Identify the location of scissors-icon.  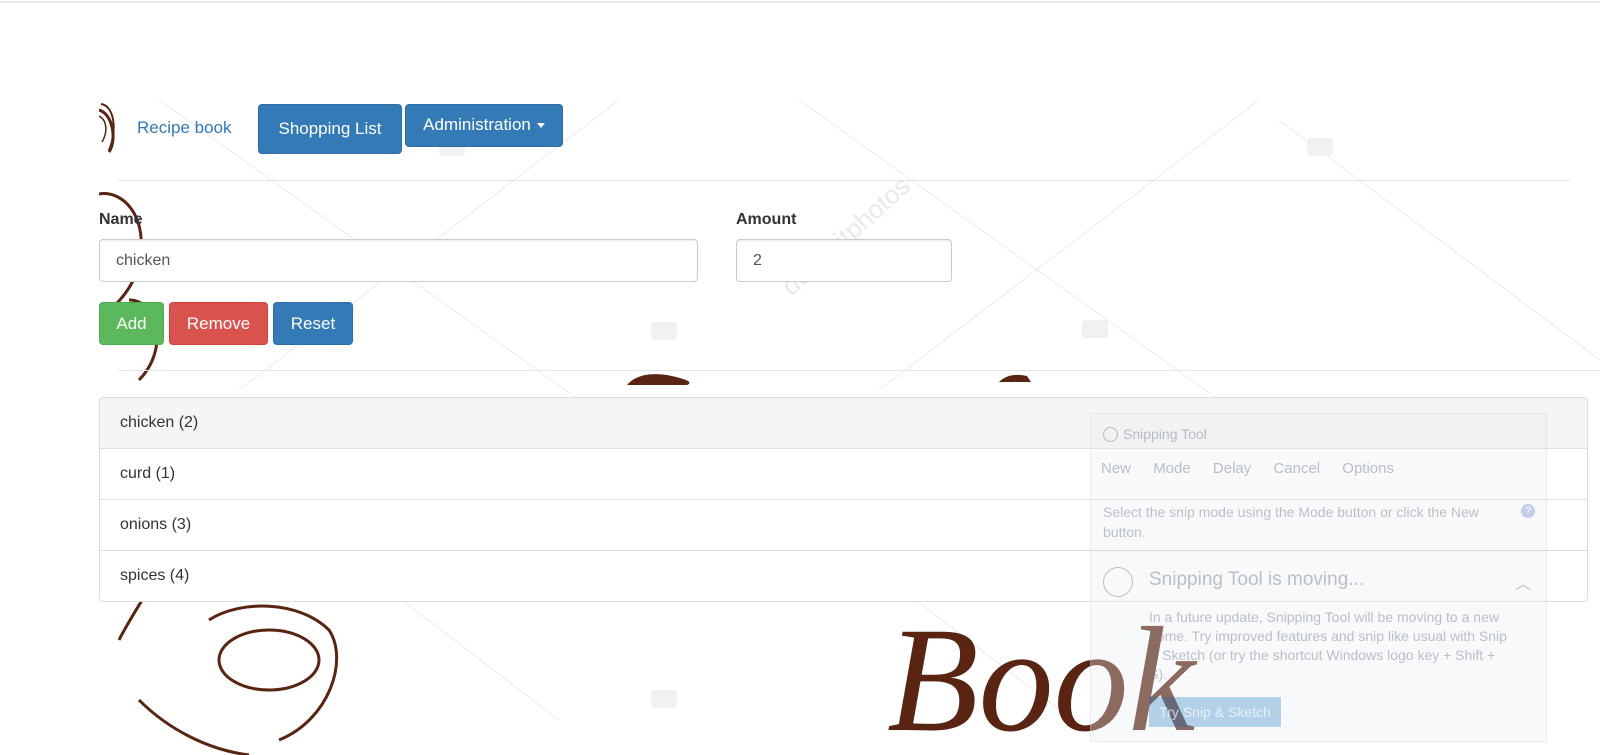
(1110, 434).